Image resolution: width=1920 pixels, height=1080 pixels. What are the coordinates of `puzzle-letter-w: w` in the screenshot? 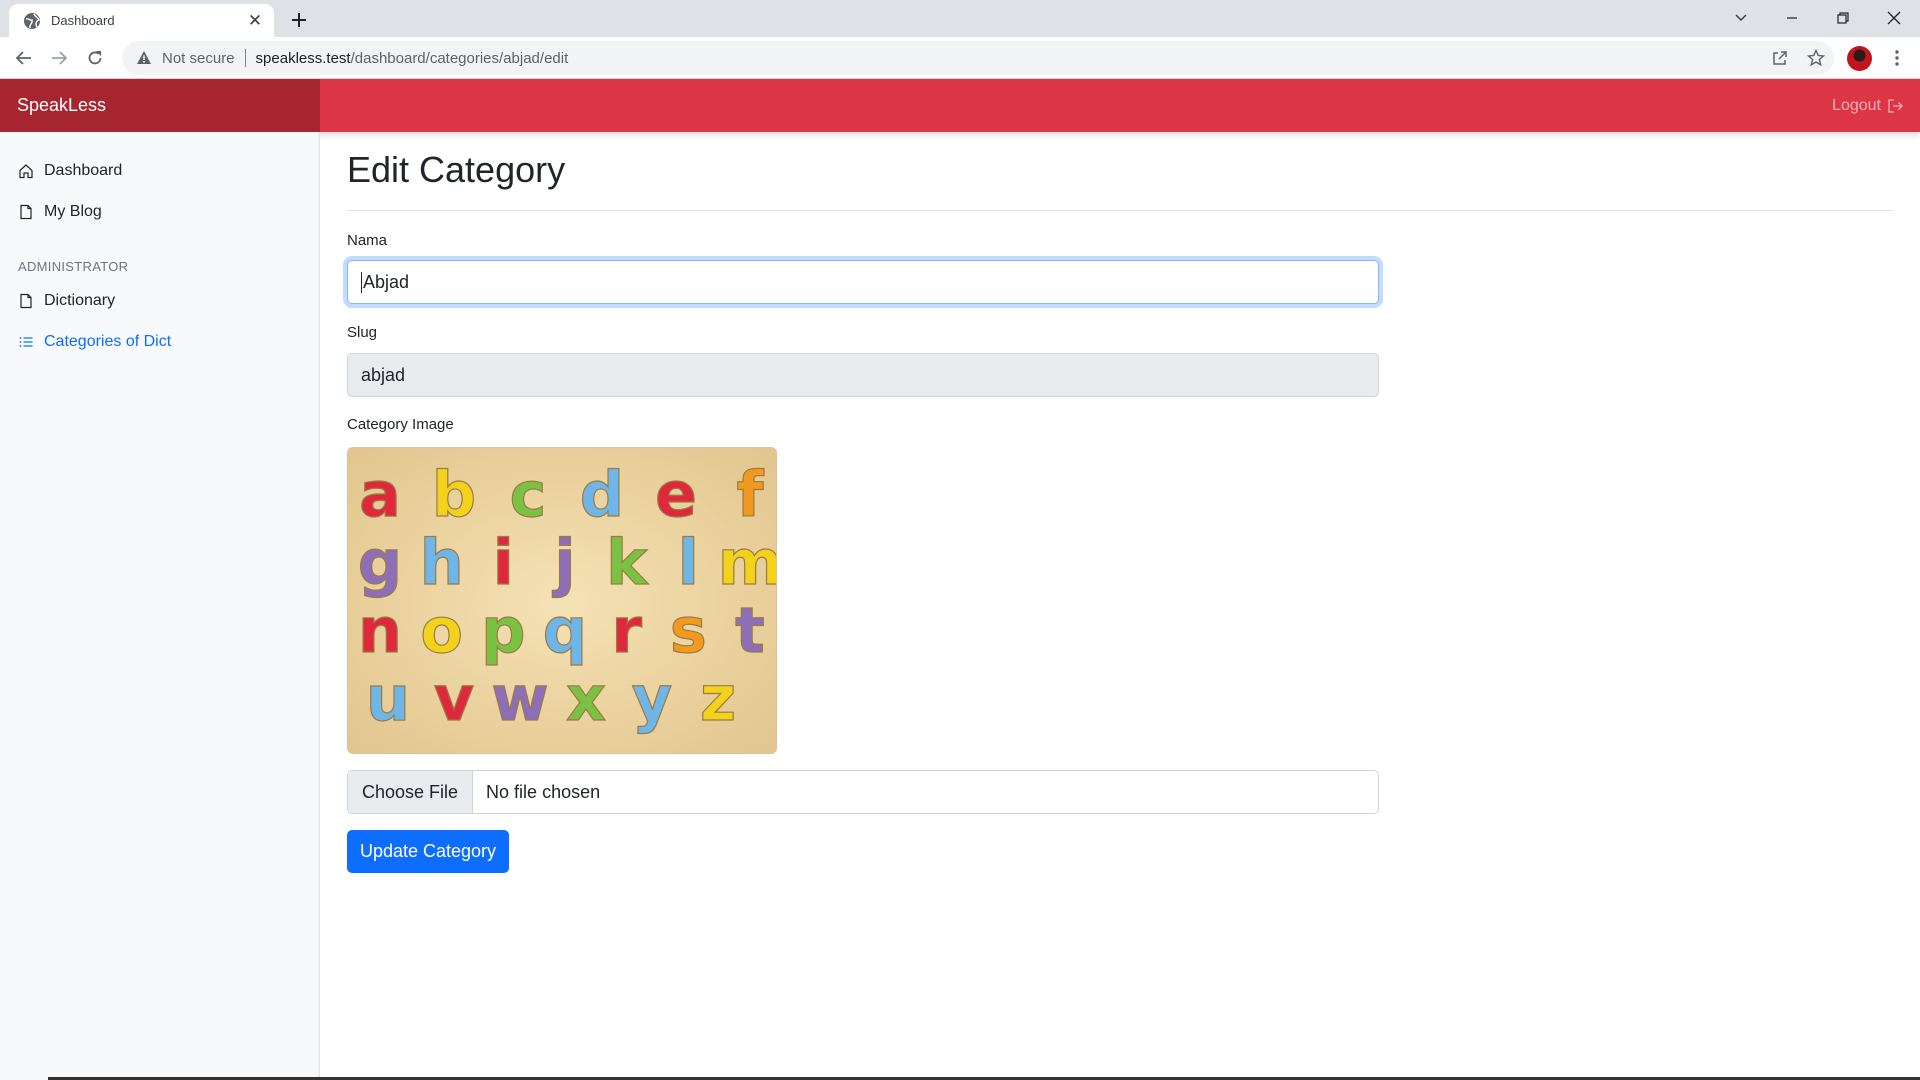 It's located at (519, 698).